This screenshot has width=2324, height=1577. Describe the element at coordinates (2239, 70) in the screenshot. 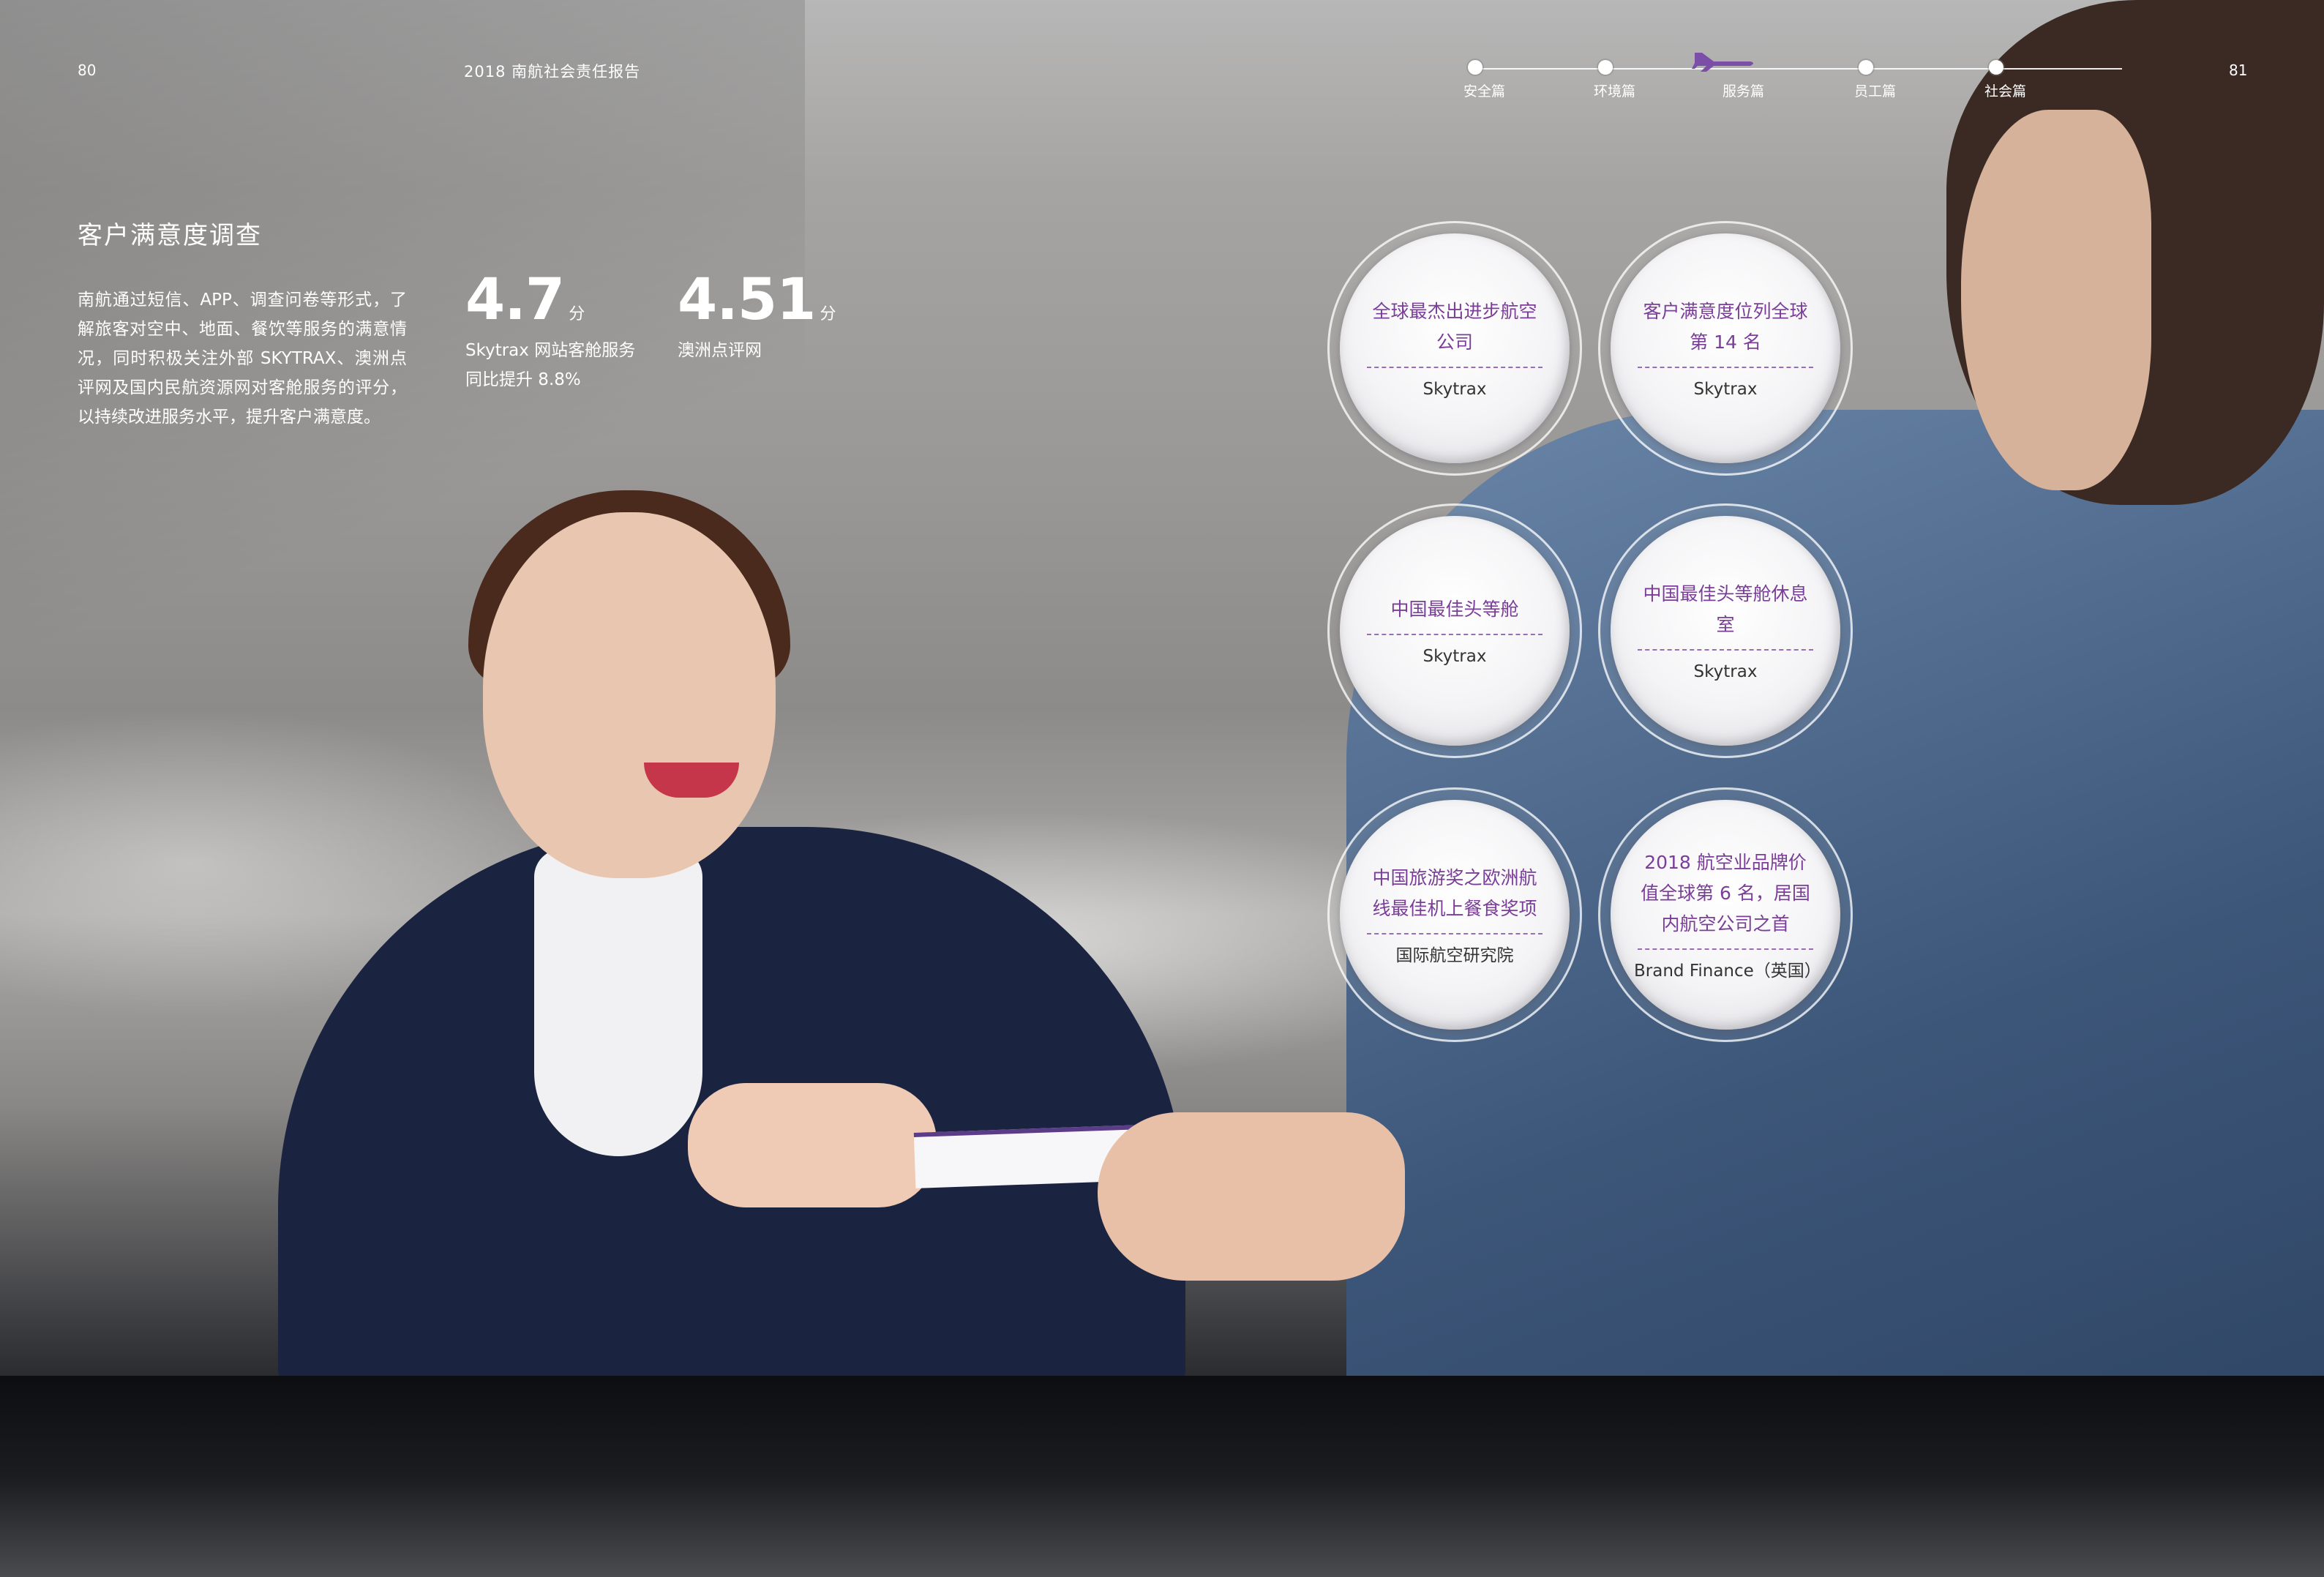

I see `page-number-right: 81` at that location.